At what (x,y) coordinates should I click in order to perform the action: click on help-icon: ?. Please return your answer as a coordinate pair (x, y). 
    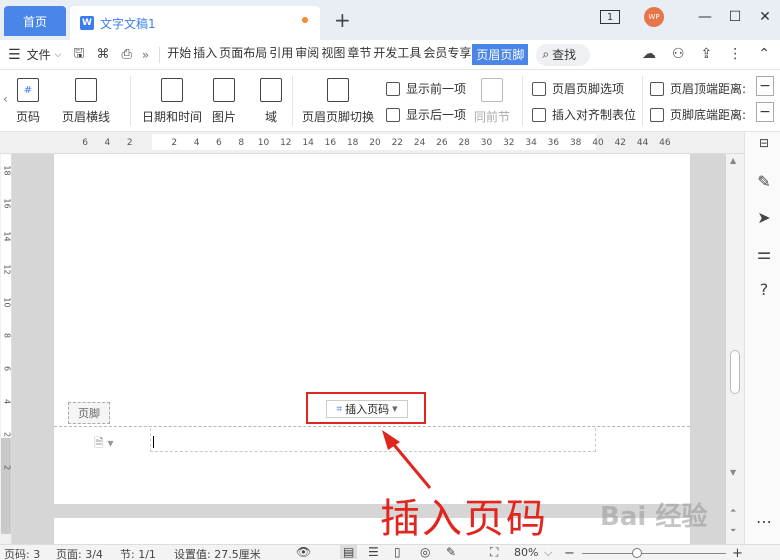
    Looking at the image, I should click on (764, 289).